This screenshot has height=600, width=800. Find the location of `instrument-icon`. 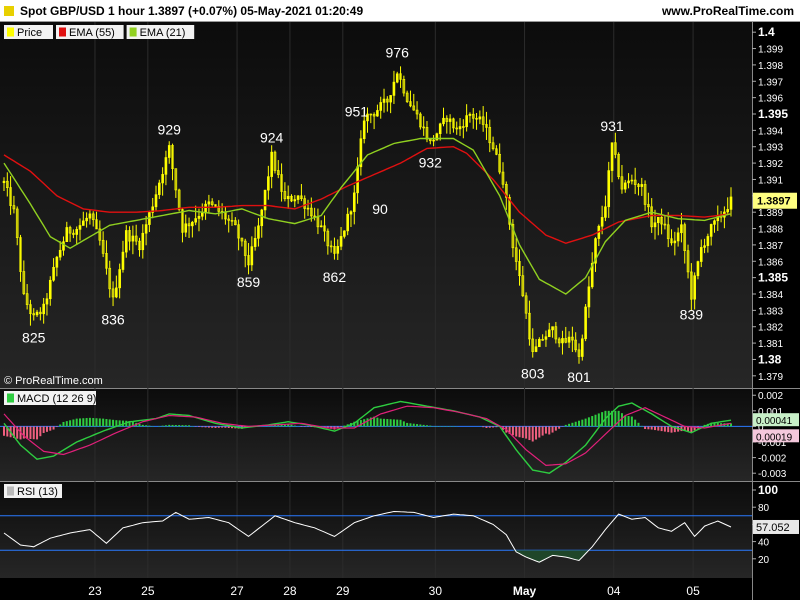

instrument-icon is located at coordinates (9, 11).